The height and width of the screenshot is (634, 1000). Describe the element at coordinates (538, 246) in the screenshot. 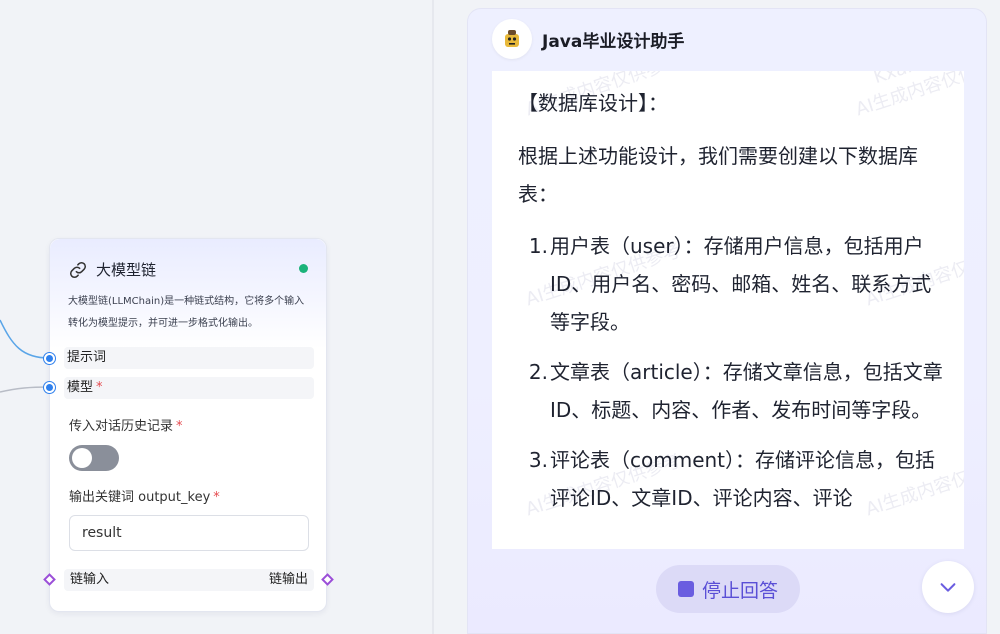

I see `list-item-number: 1.` at that location.